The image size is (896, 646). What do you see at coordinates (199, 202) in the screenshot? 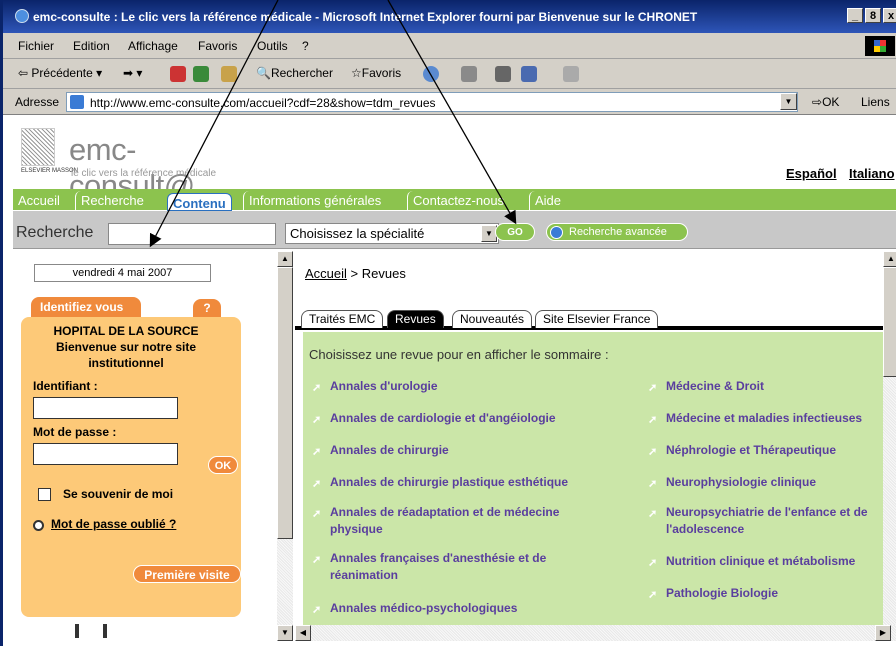
I see `nav-tab-contenu: Contenu` at bounding box center [199, 202].